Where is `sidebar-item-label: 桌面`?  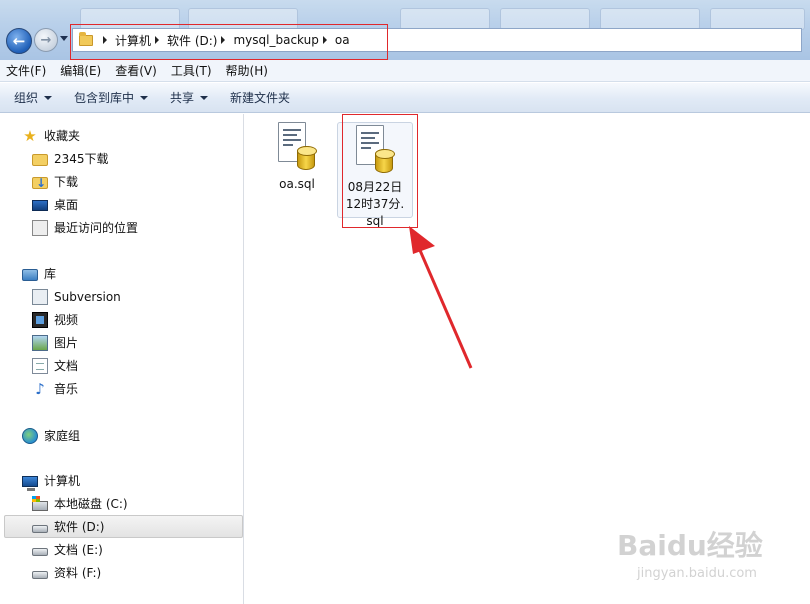 sidebar-item-label: 桌面 is located at coordinates (66, 205).